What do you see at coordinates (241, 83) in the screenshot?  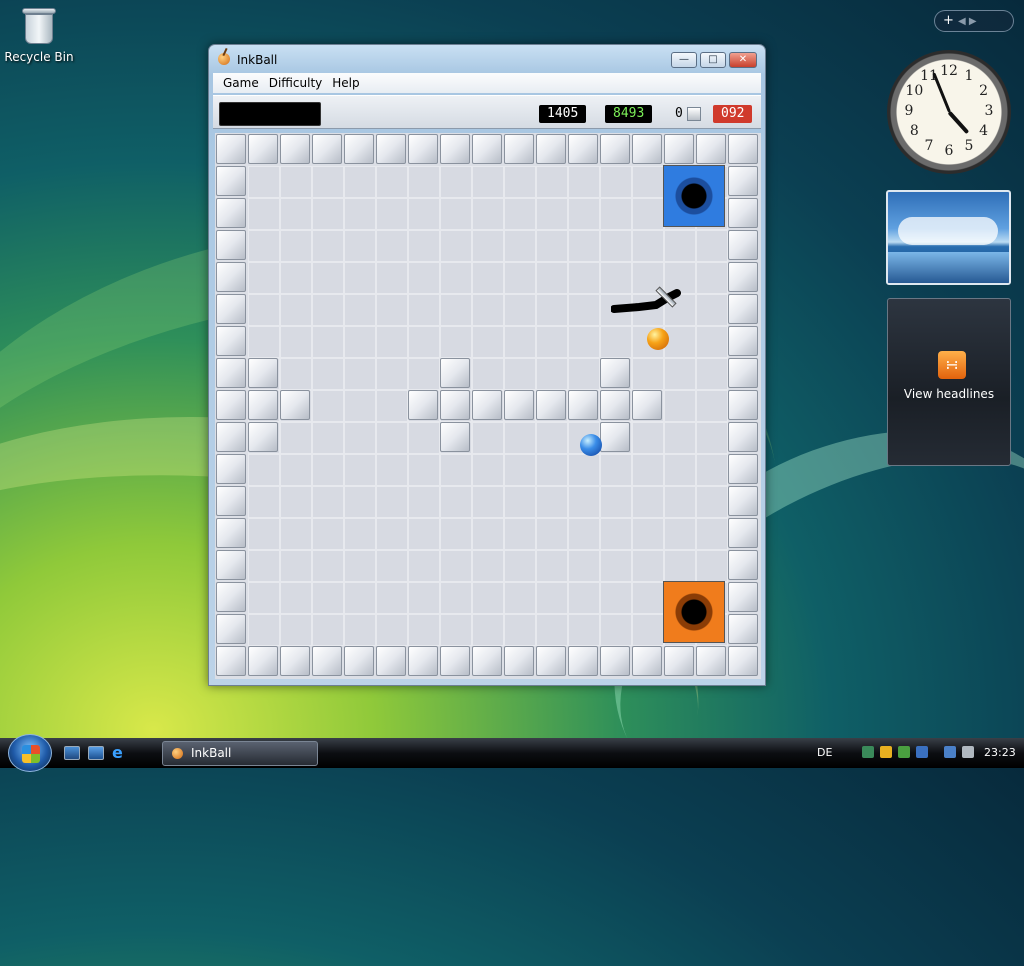 I see `menu-game: Game` at bounding box center [241, 83].